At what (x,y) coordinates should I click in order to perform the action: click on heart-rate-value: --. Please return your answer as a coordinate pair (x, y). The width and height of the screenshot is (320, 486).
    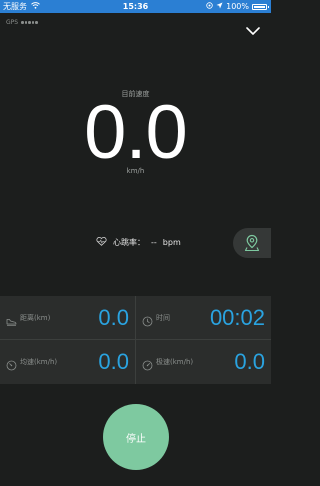
    Looking at the image, I should click on (154, 242).